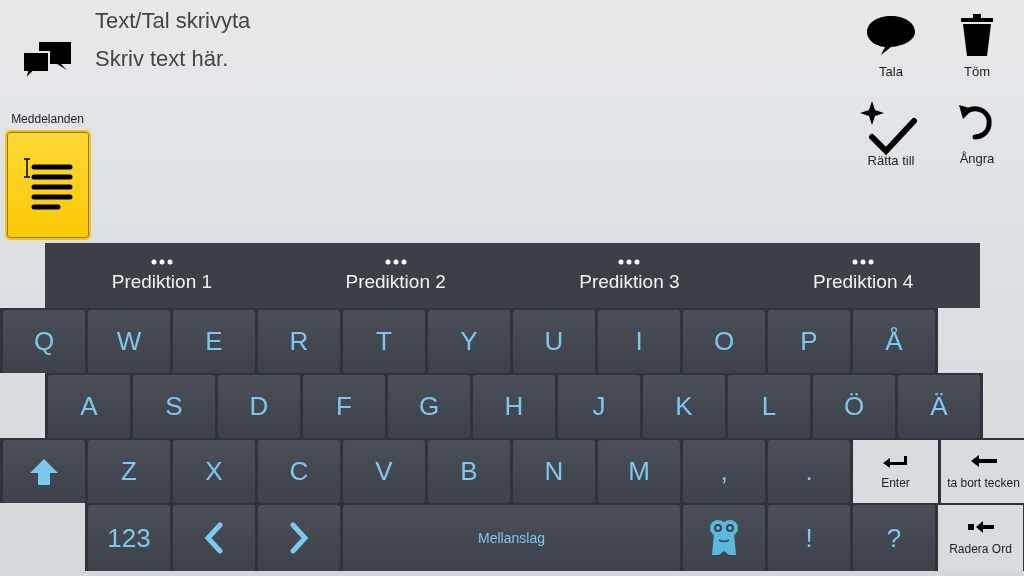 The width and height of the screenshot is (1024, 576). What do you see at coordinates (769, 406) in the screenshot?
I see `key: L` at bounding box center [769, 406].